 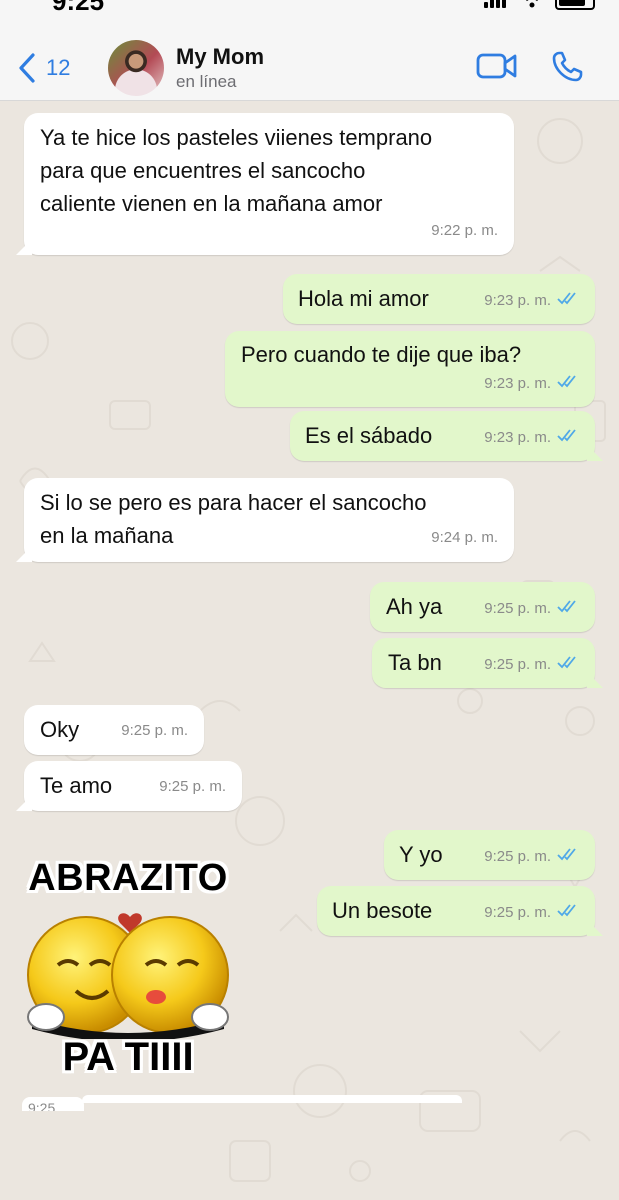 I want to click on message-bubble-outgoing: Un besote 9:25 p. m., so click(x=456, y=911).